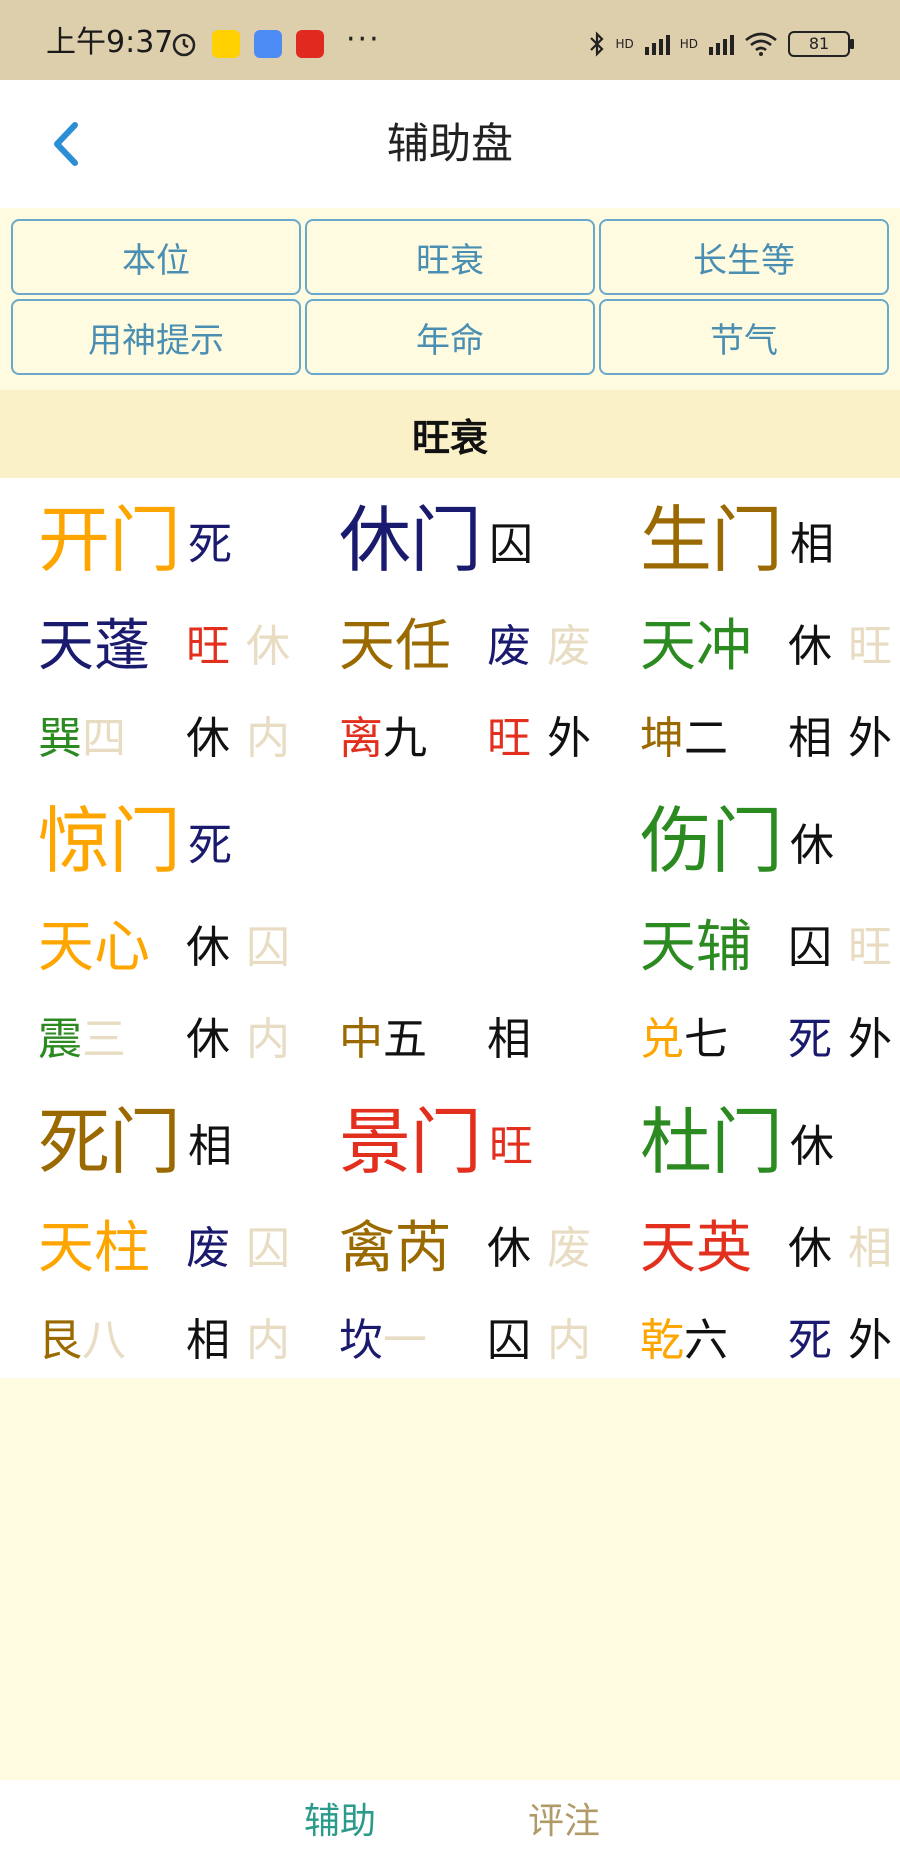  What do you see at coordinates (450, 257) in the screenshot?
I see `tab-wangshuai: 旺衰` at bounding box center [450, 257].